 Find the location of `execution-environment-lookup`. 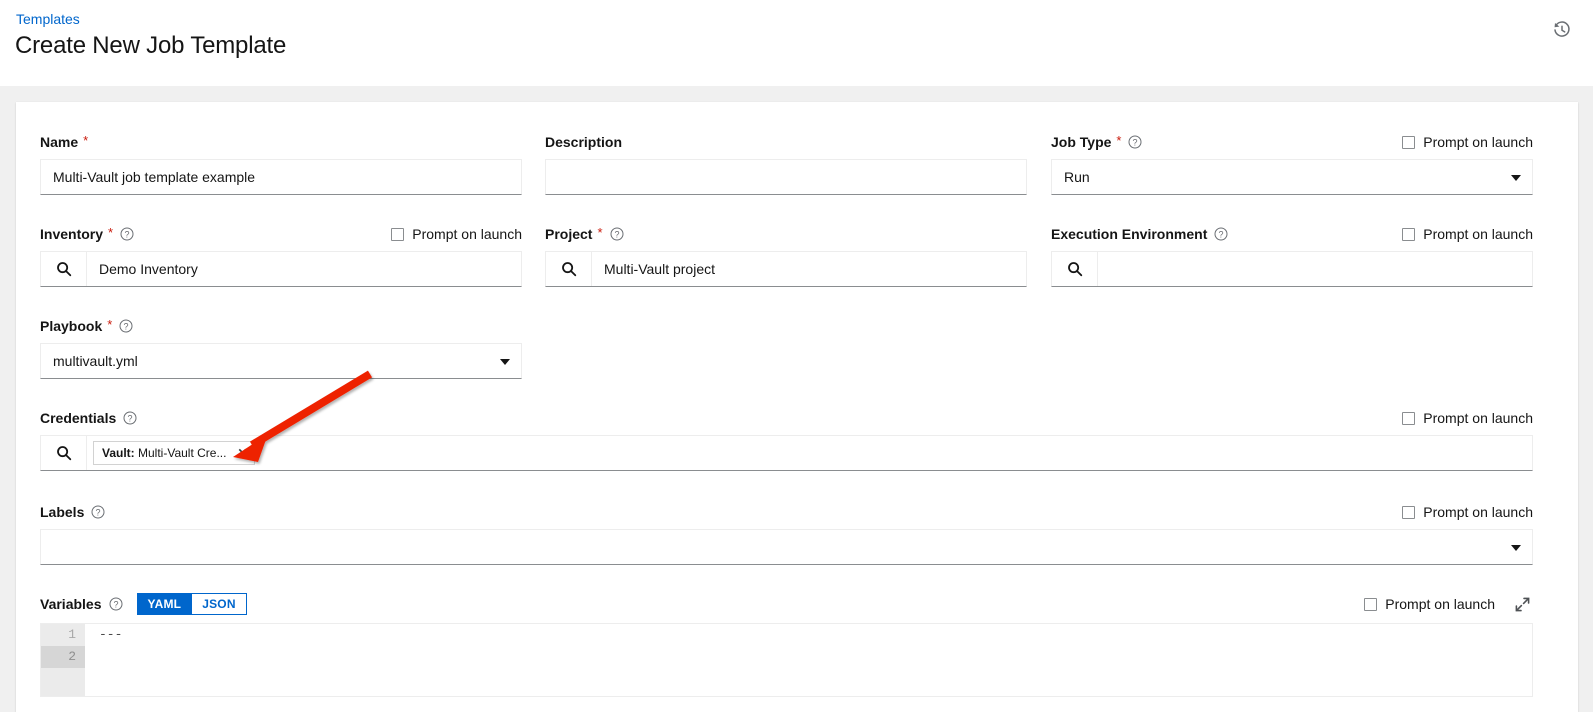

execution-environment-lookup is located at coordinates (1292, 269).